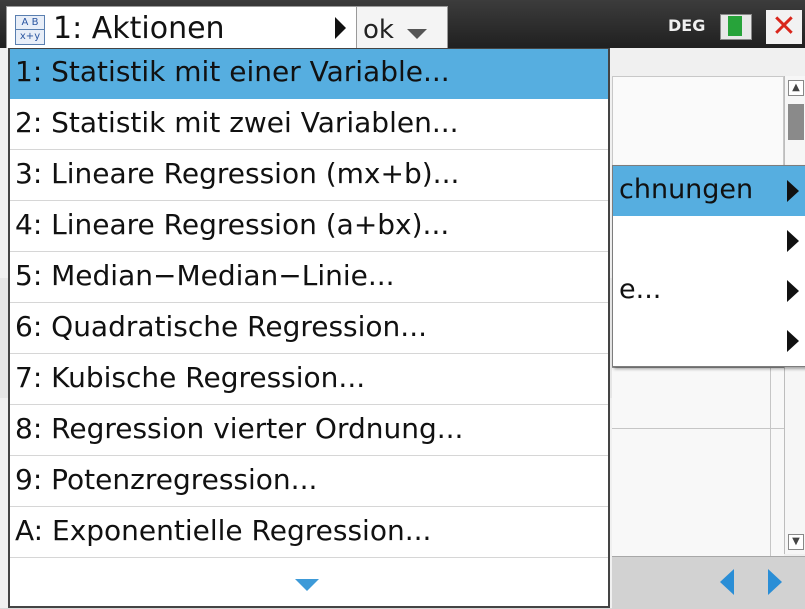  What do you see at coordinates (727, 582) in the screenshot?
I see `arrow-left-icon` at bounding box center [727, 582].